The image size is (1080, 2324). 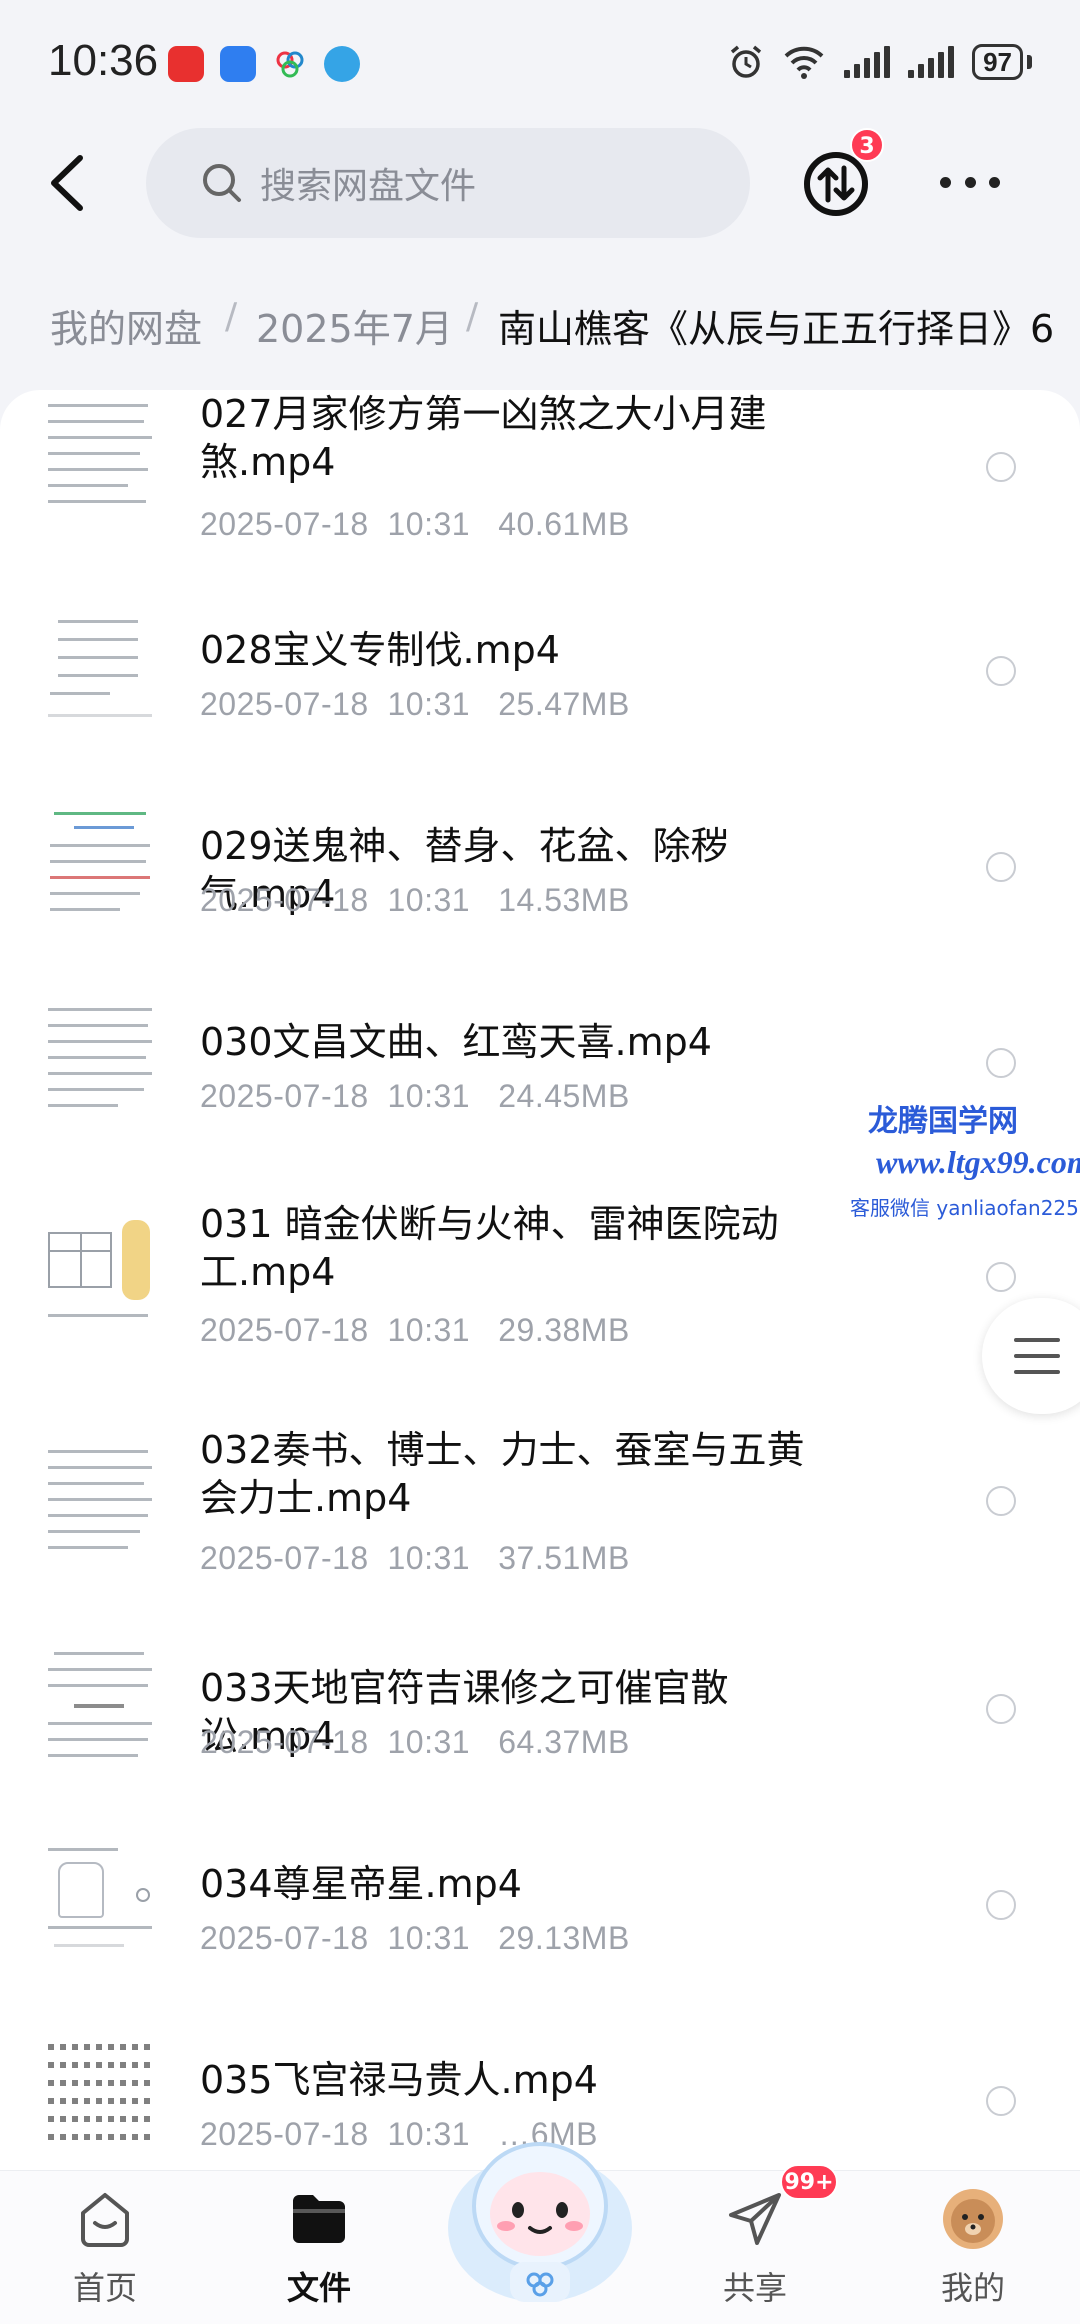 I want to click on file-size: 40.61MB, so click(x=564, y=524).